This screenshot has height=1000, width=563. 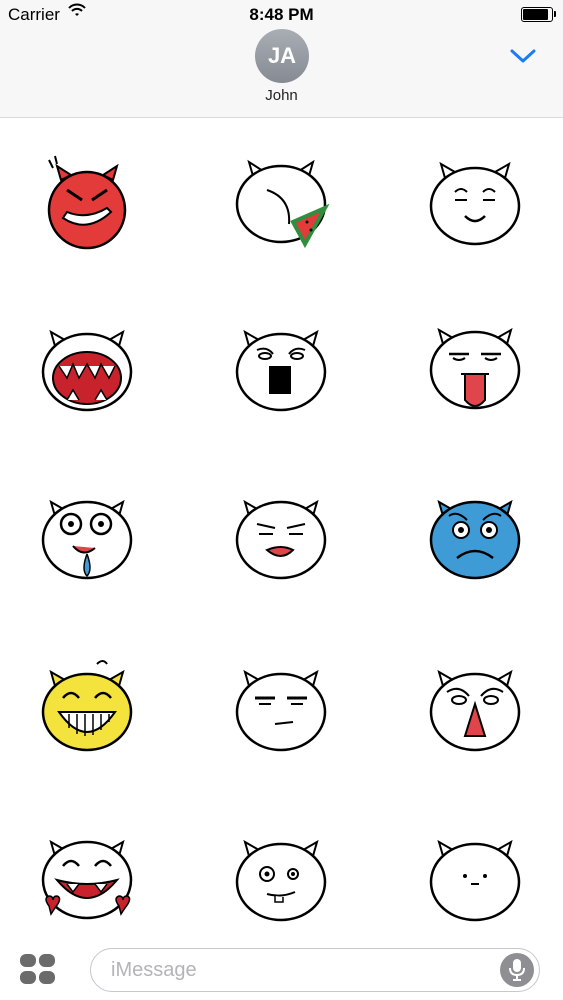 I want to click on message-input, so click(x=291, y=970).